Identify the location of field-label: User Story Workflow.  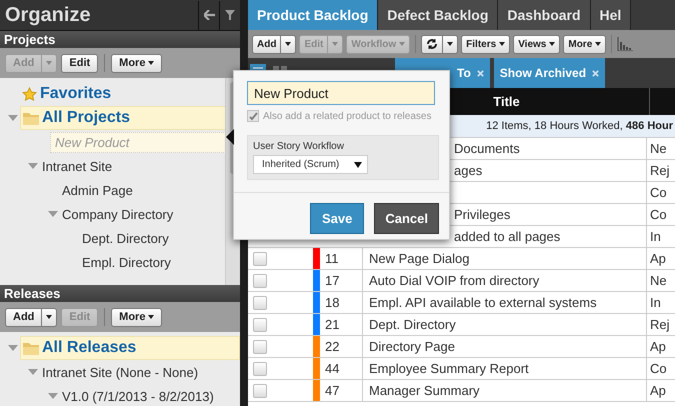
(299, 146).